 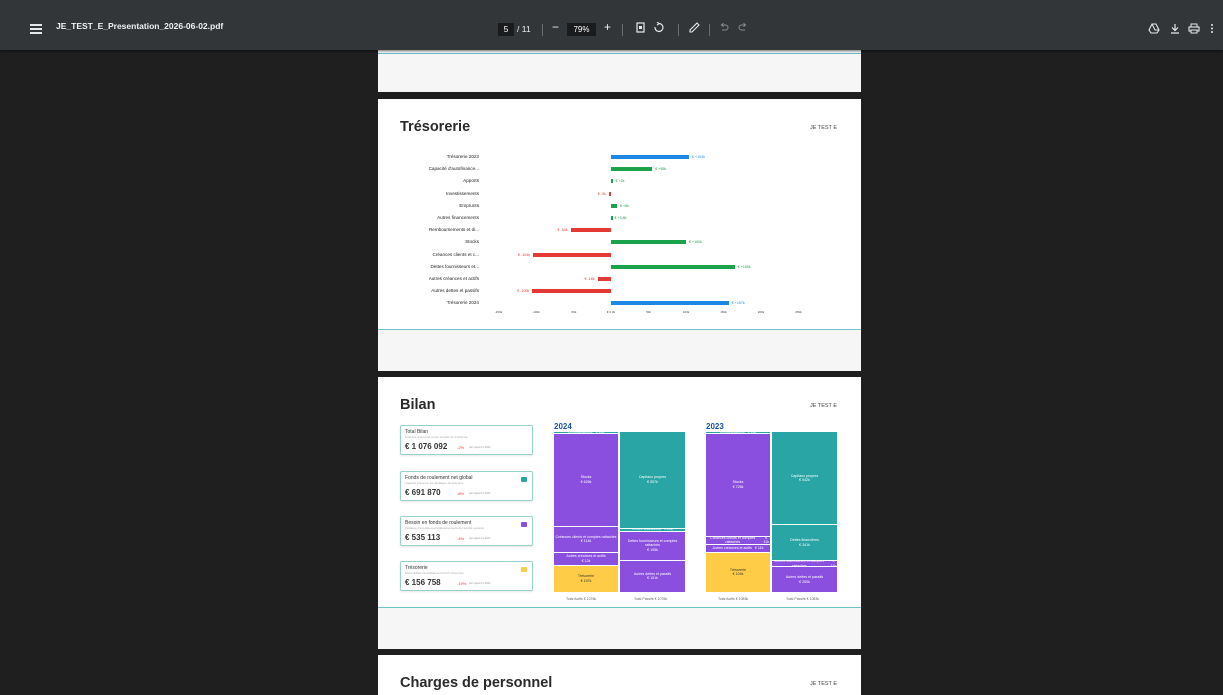 What do you see at coordinates (586, 541) in the screenshot?
I see `balance-block-value: € 114k` at bounding box center [586, 541].